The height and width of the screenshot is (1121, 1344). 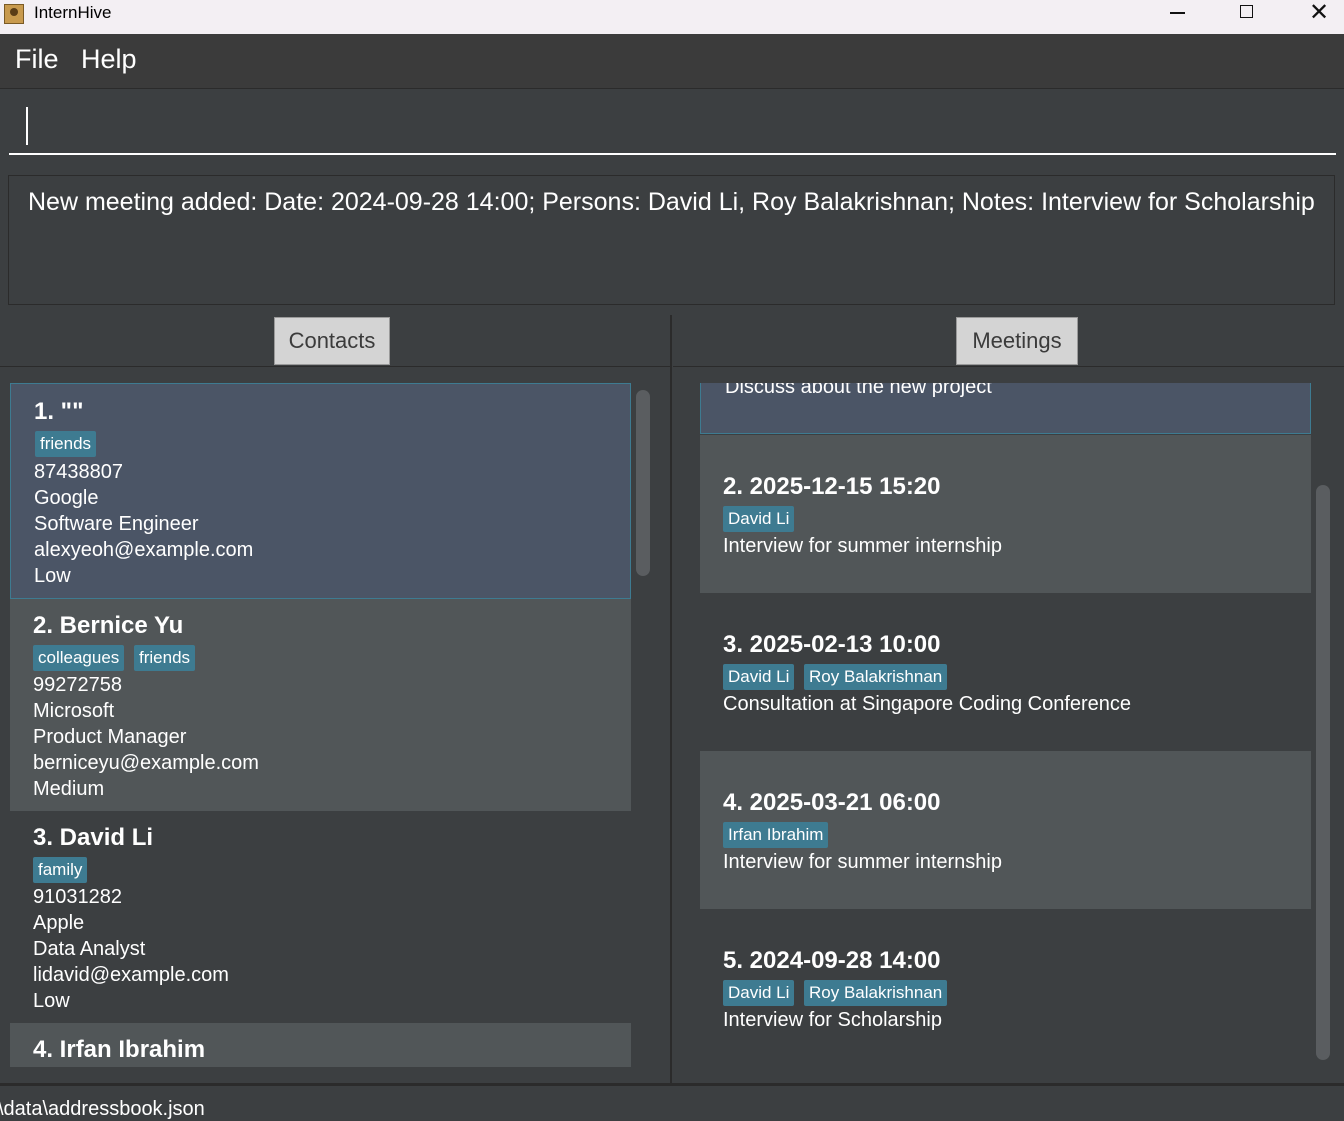 What do you see at coordinates (672, 1103) in the screenshot?
I see `status-bar: \data\addressbook.json` at bounding box center [672, 1103].